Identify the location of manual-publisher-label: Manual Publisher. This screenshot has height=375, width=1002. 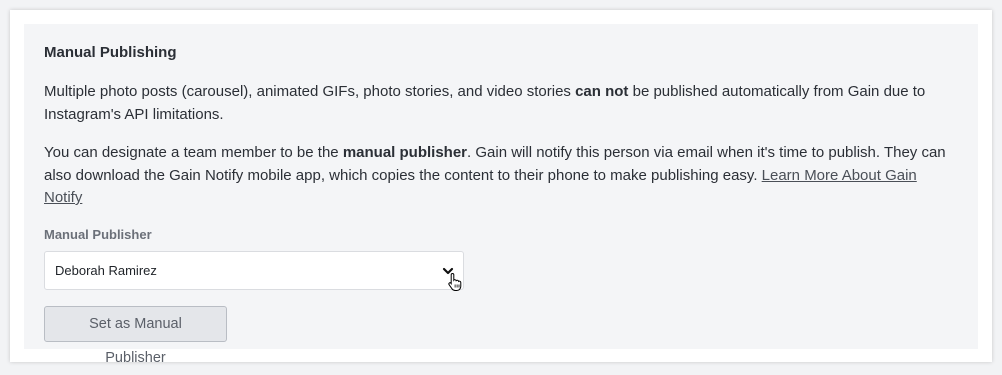
(98, 234).